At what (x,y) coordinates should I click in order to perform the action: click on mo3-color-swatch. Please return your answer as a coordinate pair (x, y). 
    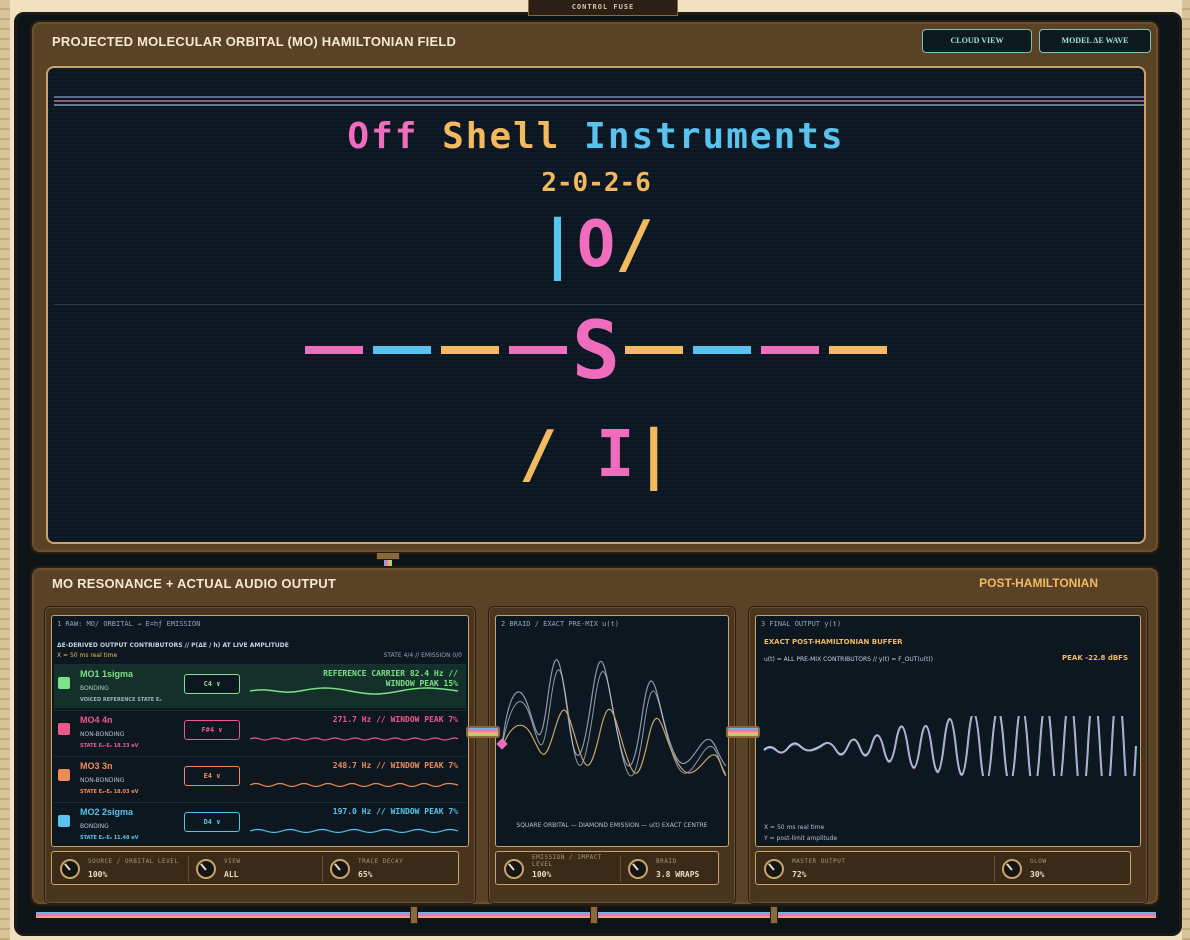
    Looking at the image, I should click on (64, 775).